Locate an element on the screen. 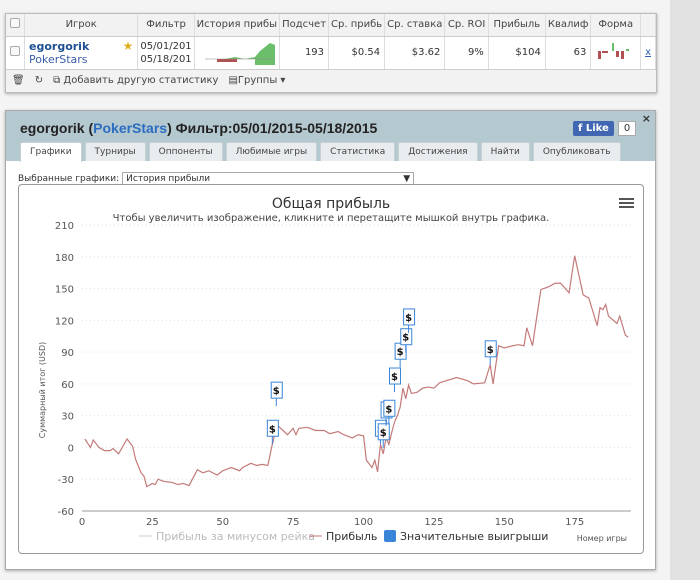  facebook-like-button: f Like is located at coordinates (593, 128).